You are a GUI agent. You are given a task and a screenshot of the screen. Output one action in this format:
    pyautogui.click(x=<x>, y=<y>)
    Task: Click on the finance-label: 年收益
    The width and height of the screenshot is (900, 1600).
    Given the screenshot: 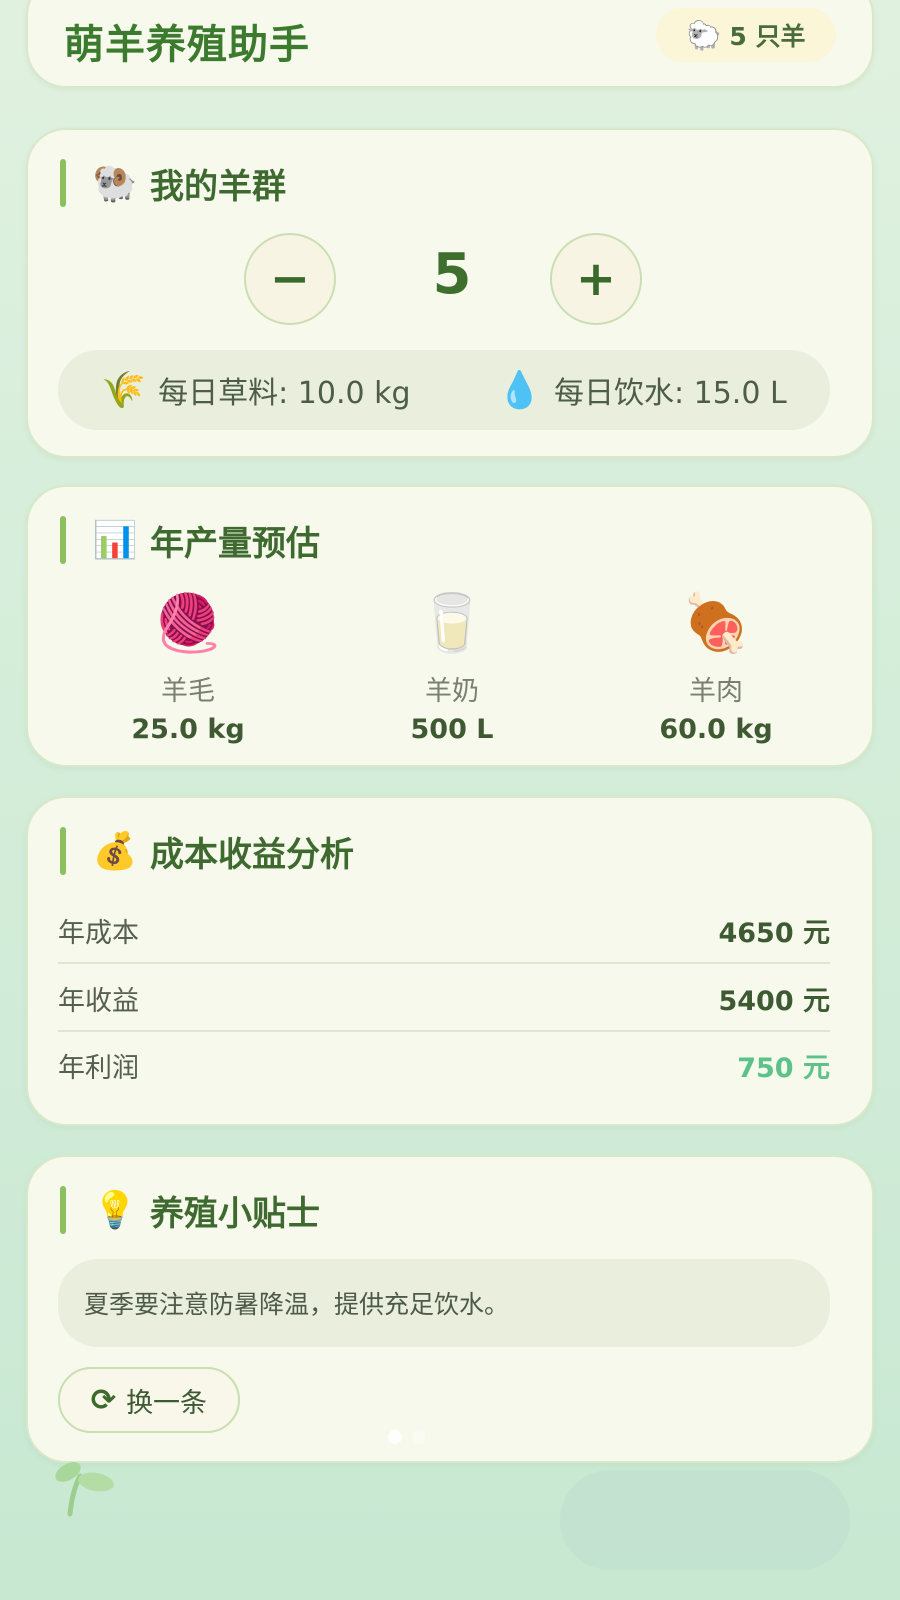 What is the action you would take?
    pyautogui.click(x=98, y=1001)
    